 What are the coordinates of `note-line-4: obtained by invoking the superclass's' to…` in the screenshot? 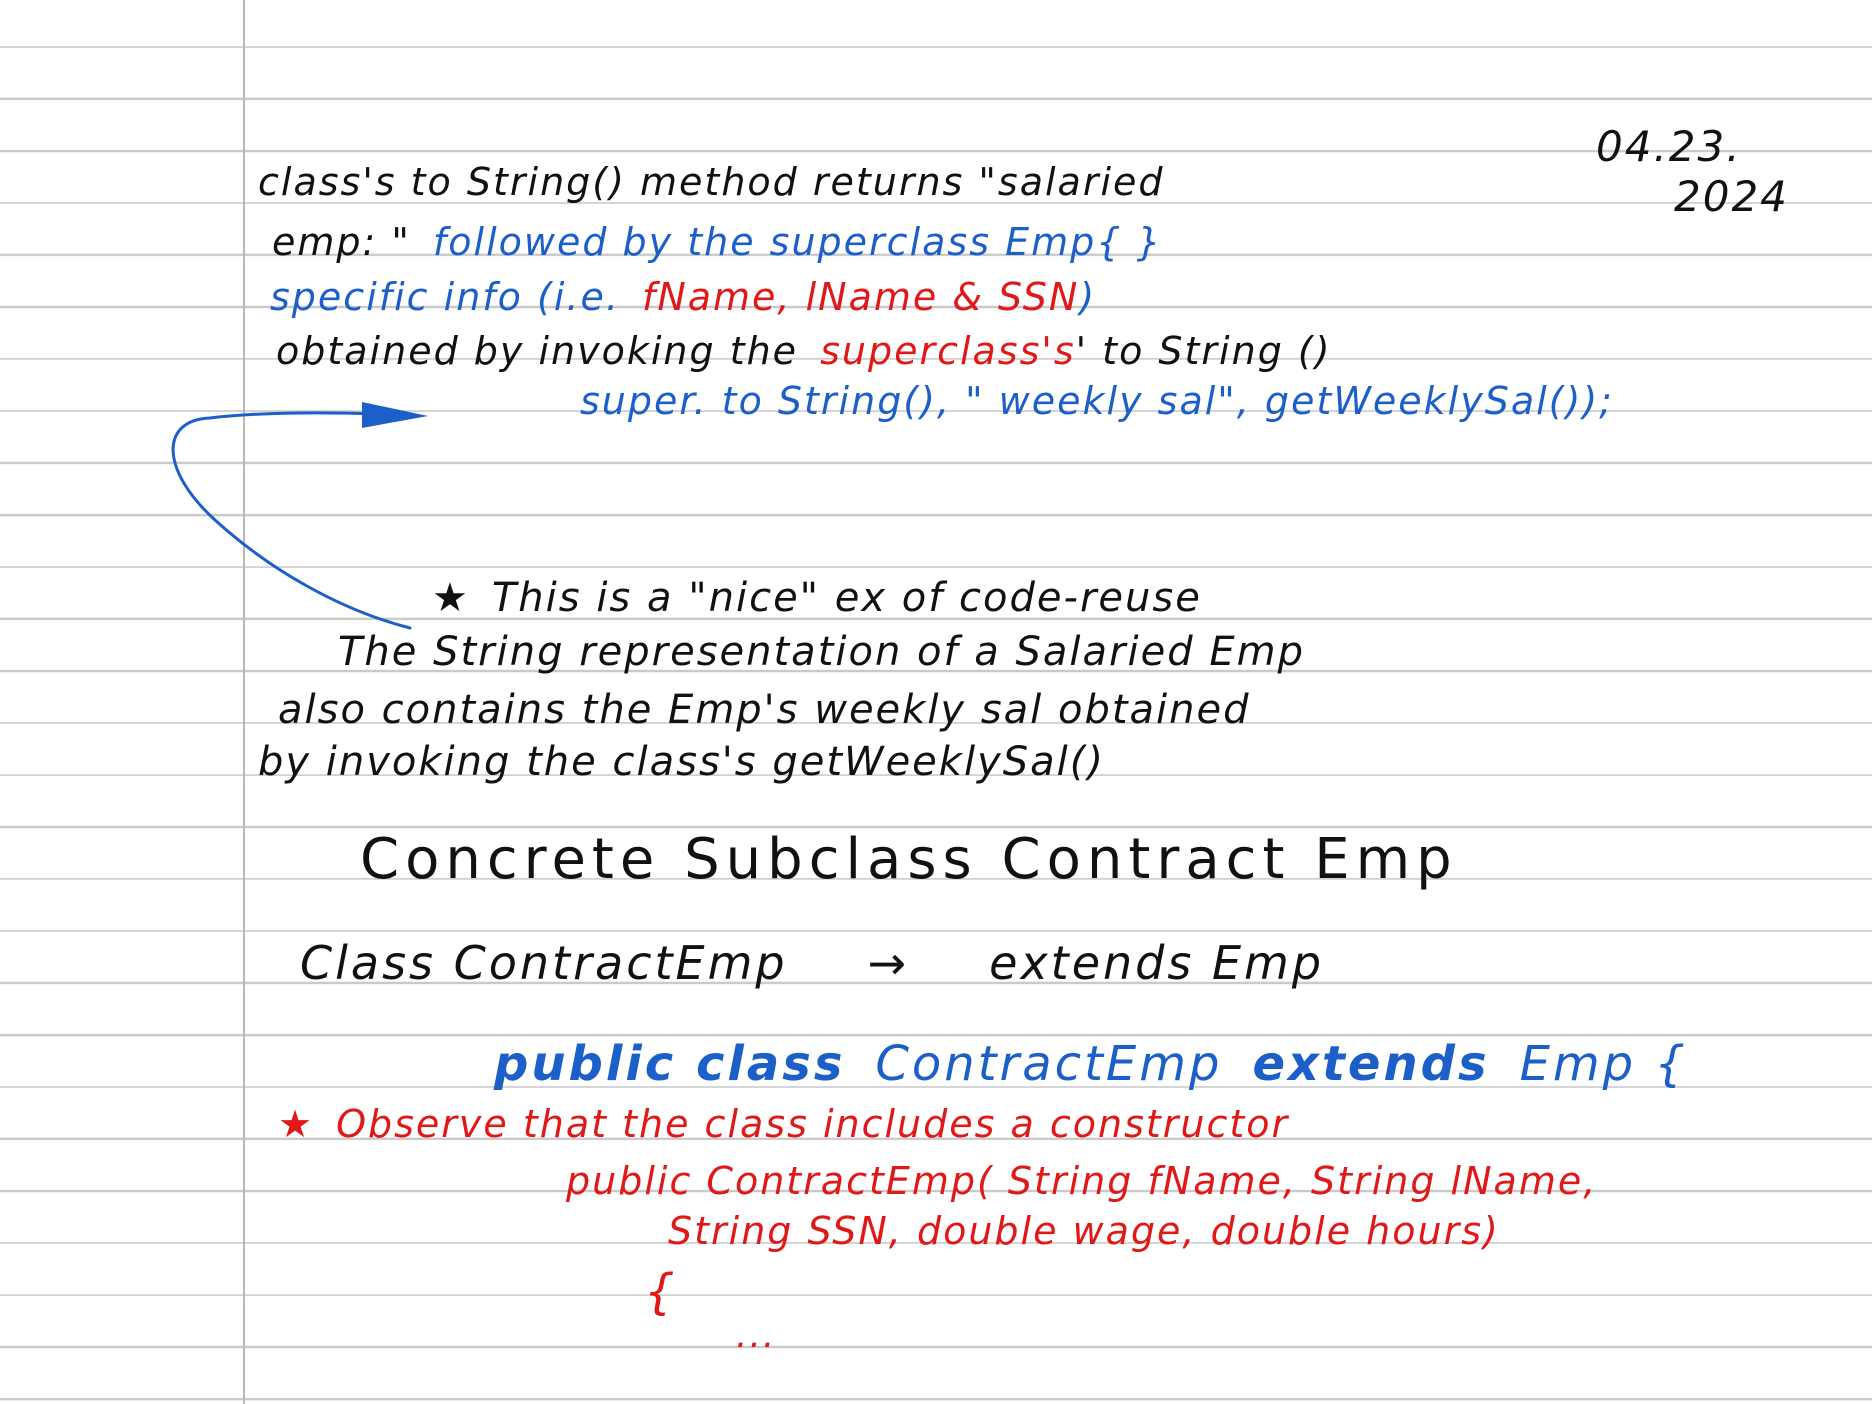 It's located at (804, 351).